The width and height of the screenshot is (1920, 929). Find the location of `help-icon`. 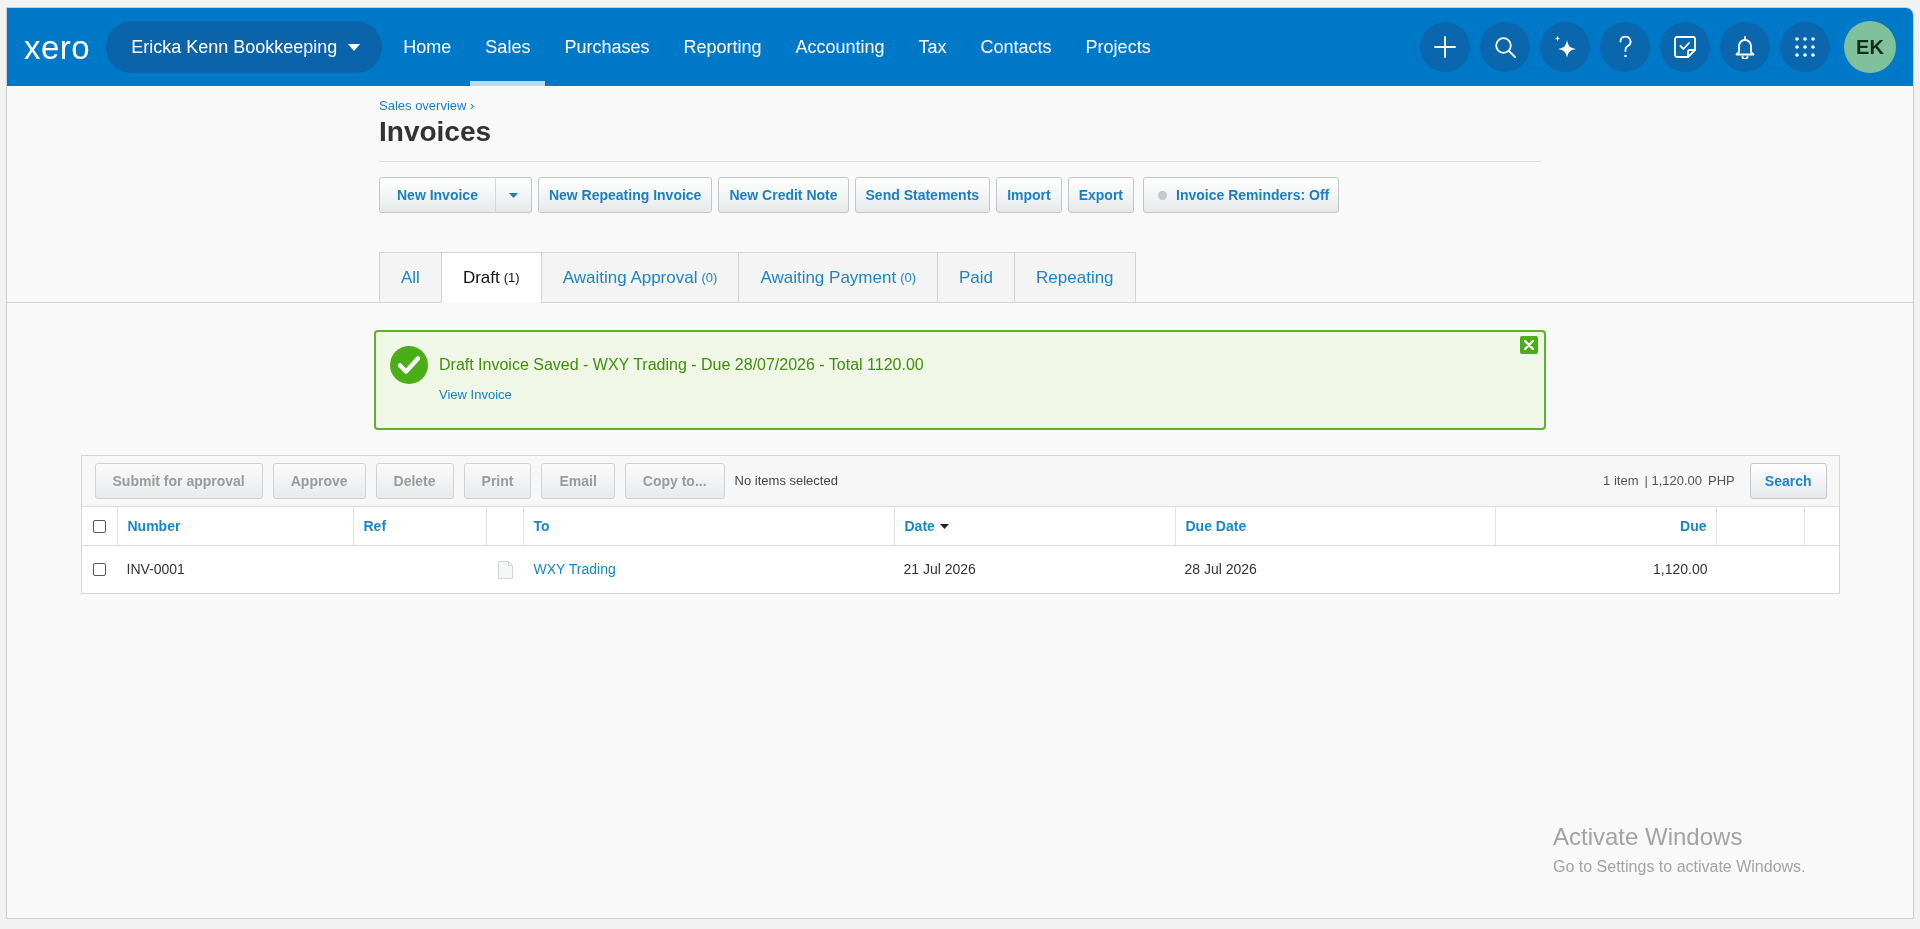

help-icon is located at coordinates (1625, 47).